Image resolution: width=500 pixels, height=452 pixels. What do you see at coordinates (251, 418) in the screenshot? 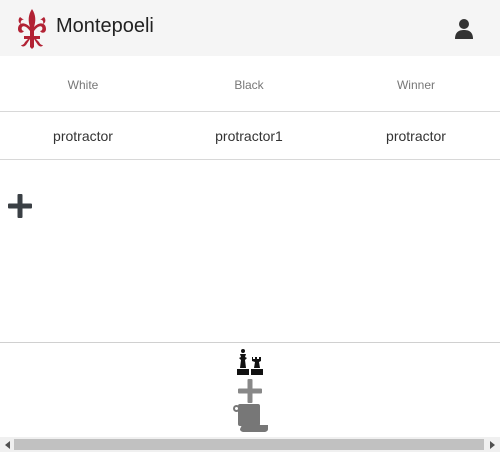
I see `scroll-icon` at bounding box center [251, 418].